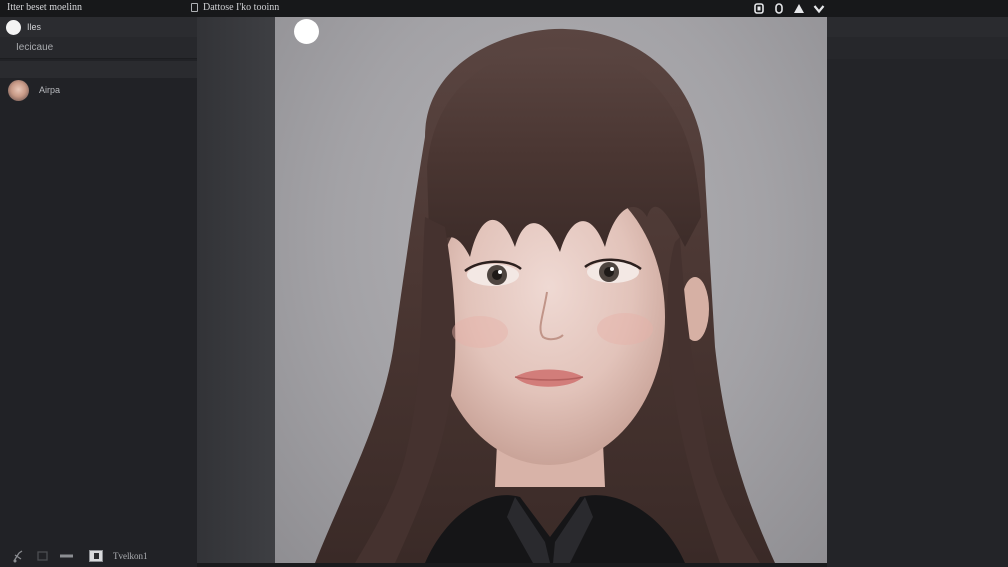  What do you see at coordinates (917, 48) in the screenshot?
I see `right-panel-subheader` at bounding box center [917, 48].